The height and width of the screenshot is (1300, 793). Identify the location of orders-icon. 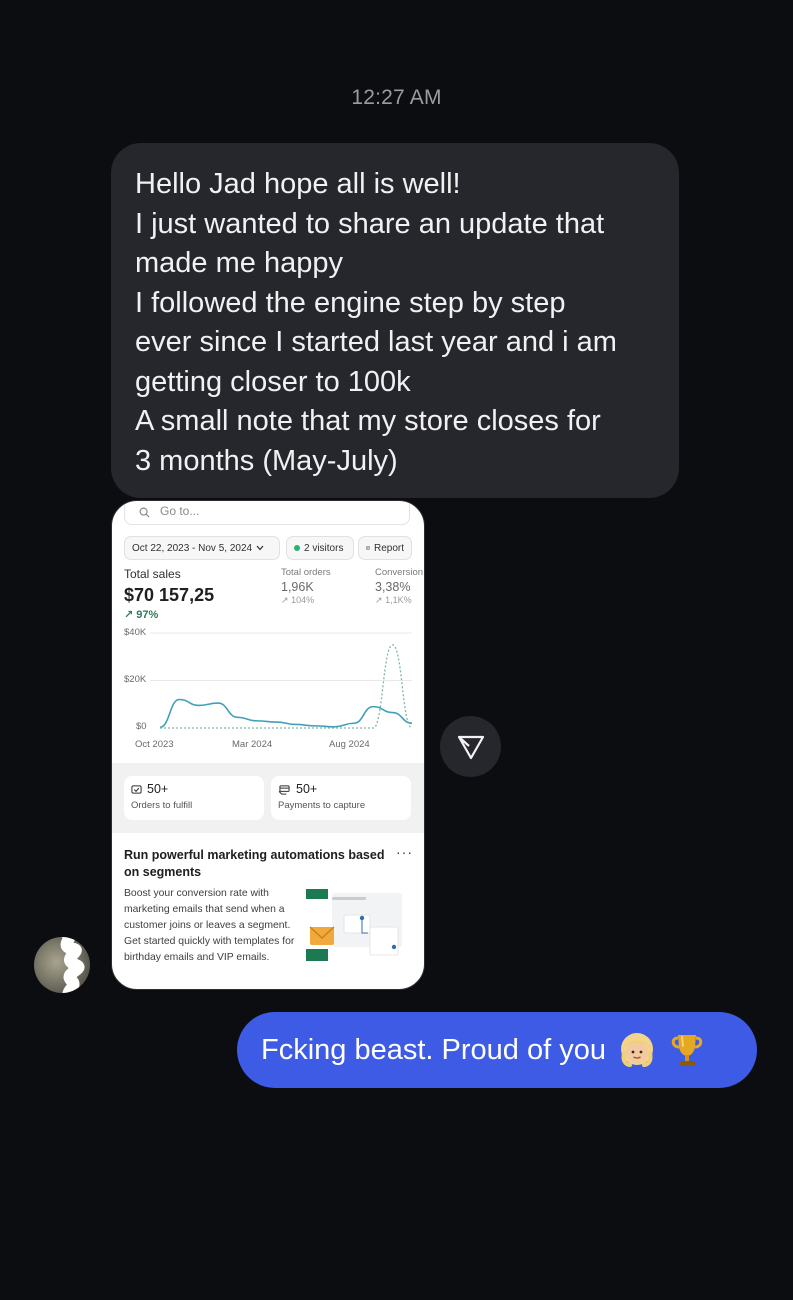
(136, 789).